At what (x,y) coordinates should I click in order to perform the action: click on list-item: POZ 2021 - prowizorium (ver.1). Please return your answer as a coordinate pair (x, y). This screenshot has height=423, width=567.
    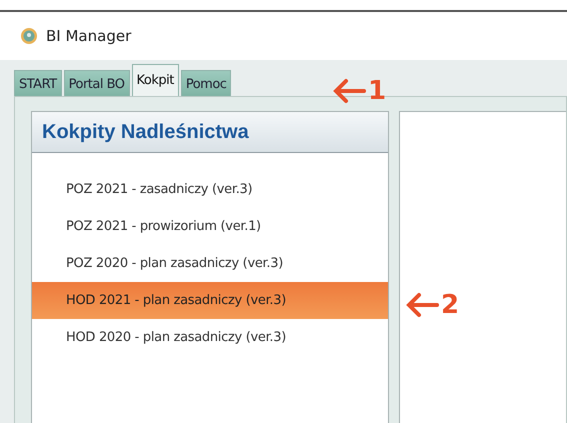
    Looking at the image, I should click on (210, 226).